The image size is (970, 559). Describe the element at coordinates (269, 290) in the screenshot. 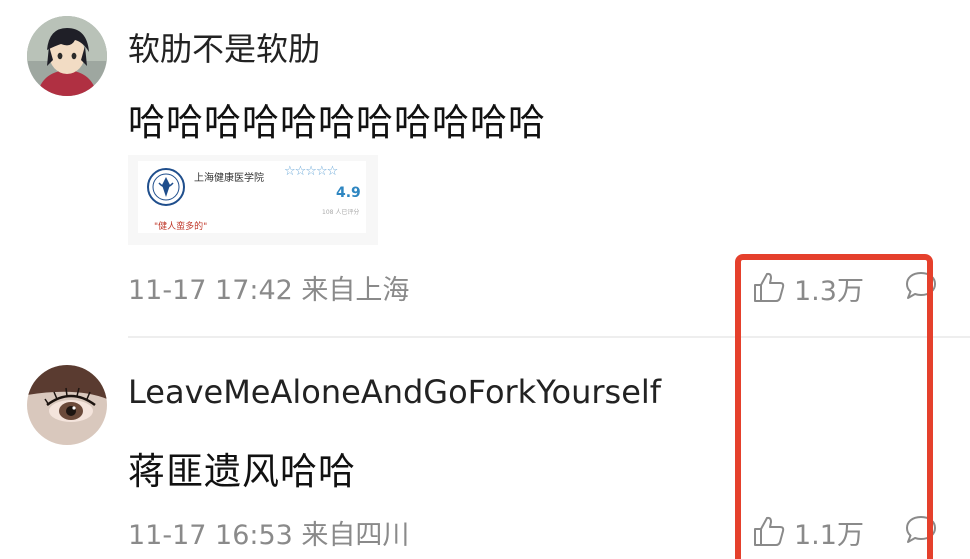

I see `comment-meta: 11-17 17:42 来自上海` at that location.